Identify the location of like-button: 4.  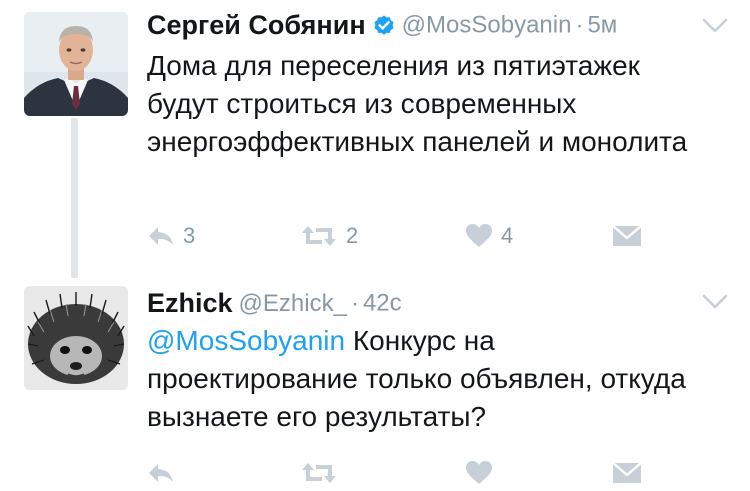
(489, 236).